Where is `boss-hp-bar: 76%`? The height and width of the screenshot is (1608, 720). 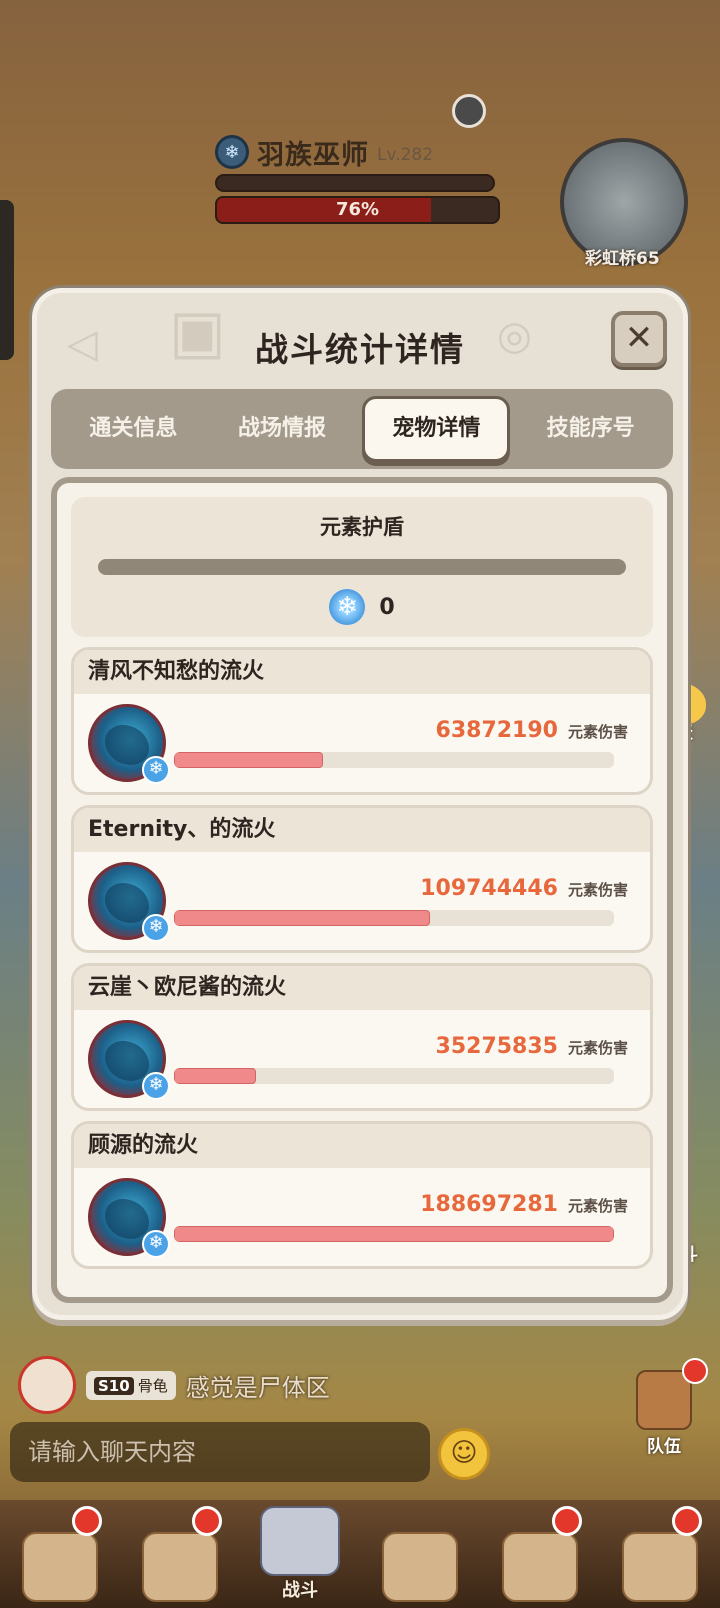
boss-hp-bar: 76% is located at coordinates (357, 210).